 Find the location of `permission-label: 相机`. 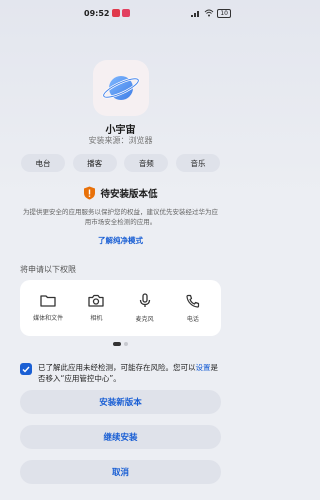

permission-label: 相机 is located at coordinates (96, 318).